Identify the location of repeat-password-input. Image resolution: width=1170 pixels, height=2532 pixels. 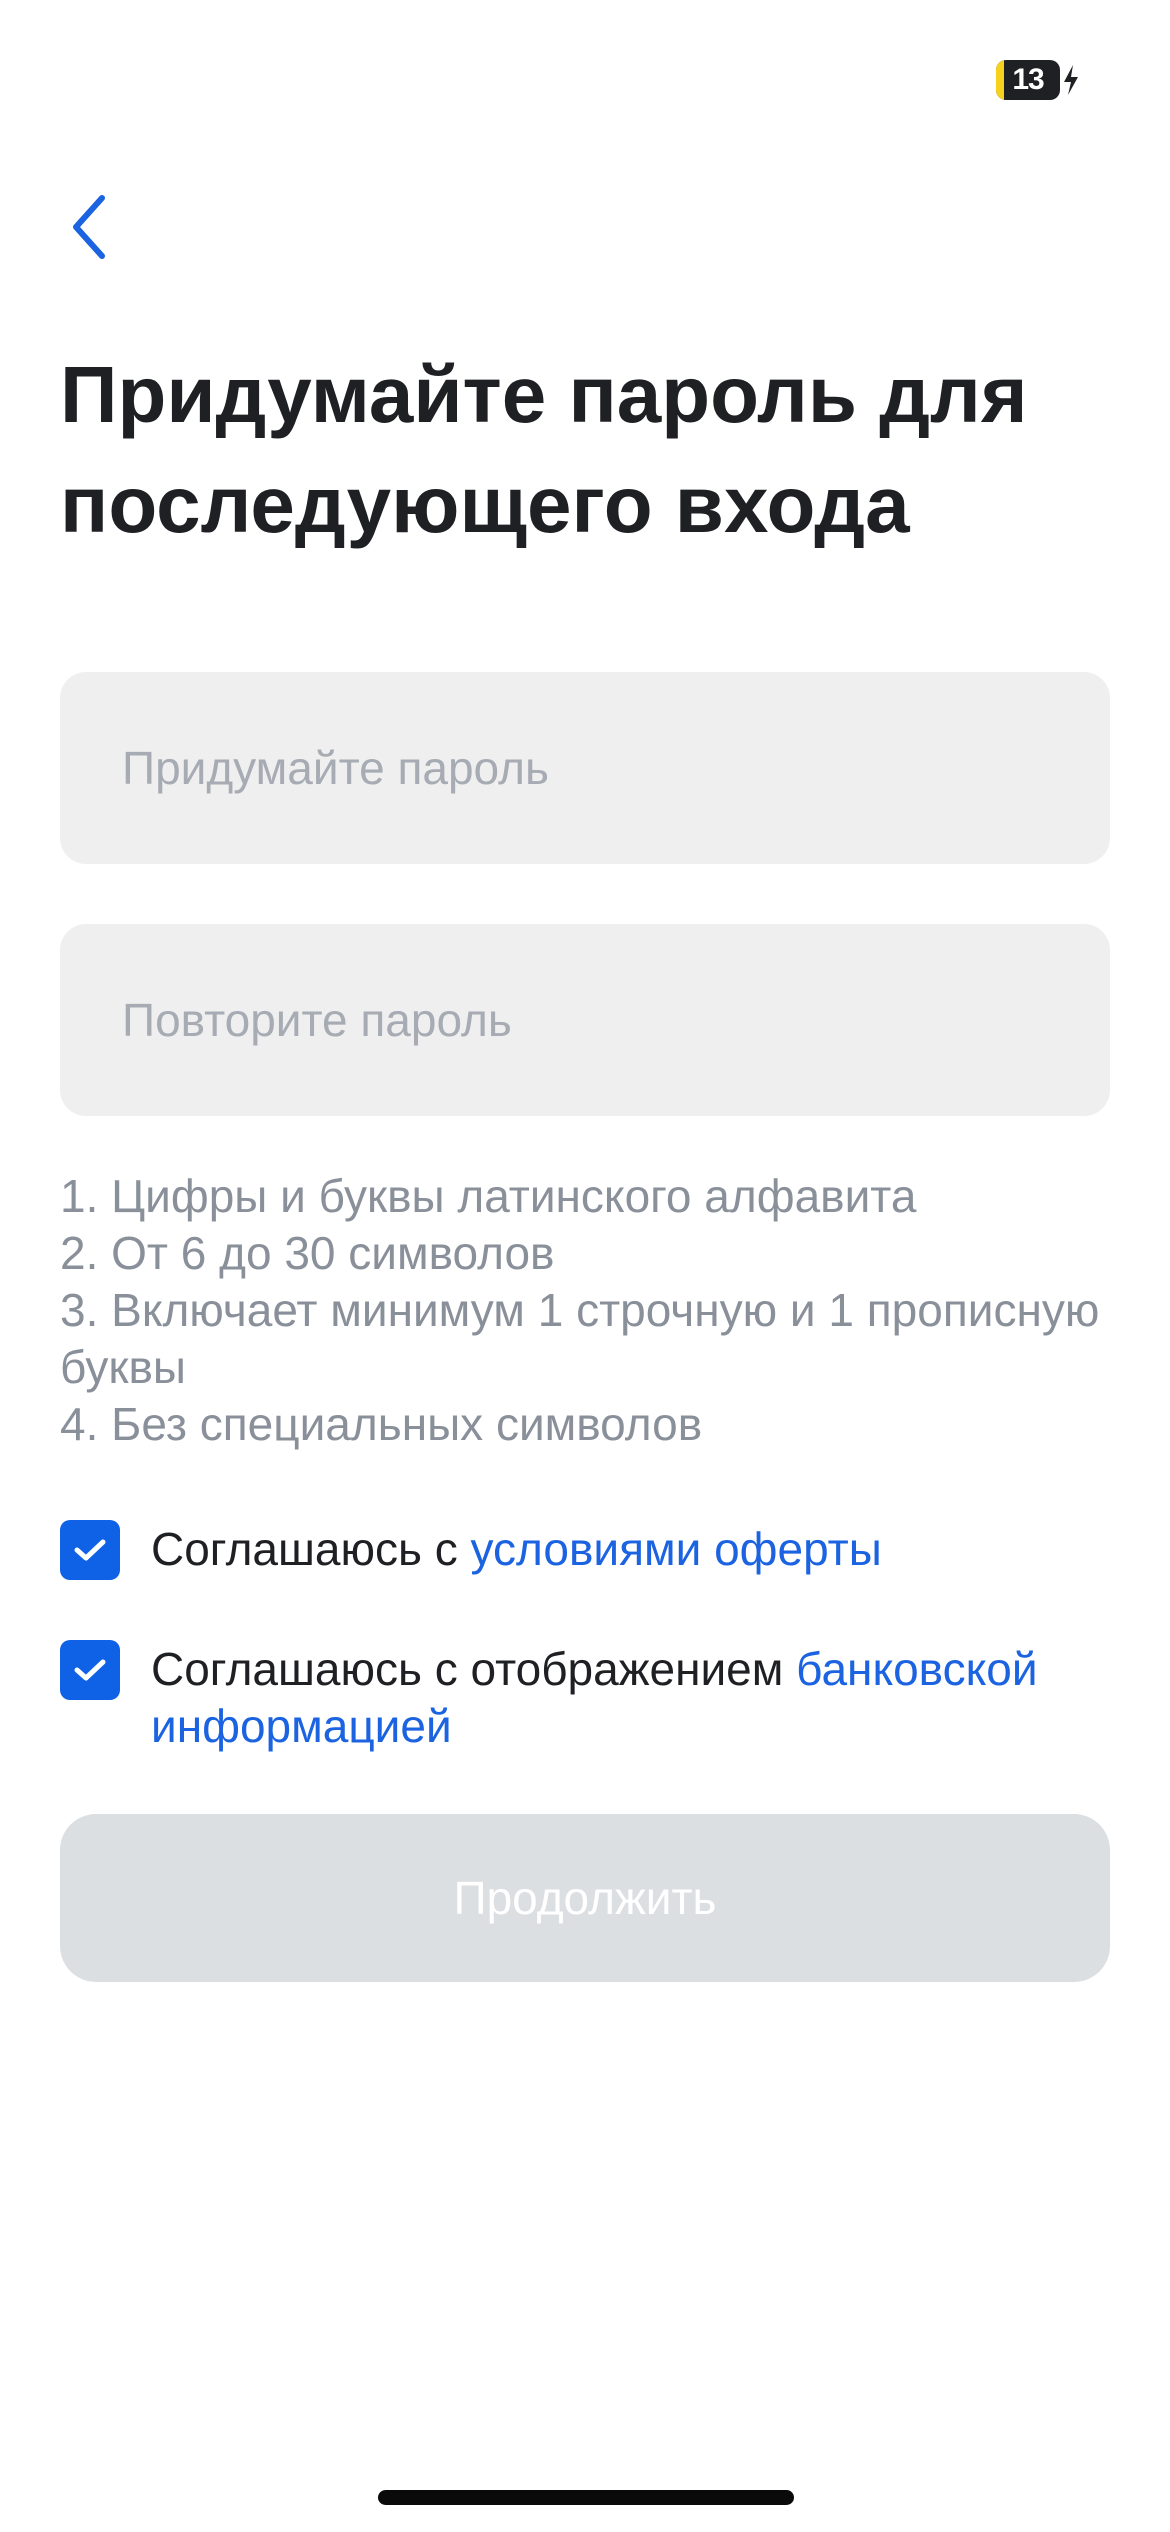
(585, 1020).